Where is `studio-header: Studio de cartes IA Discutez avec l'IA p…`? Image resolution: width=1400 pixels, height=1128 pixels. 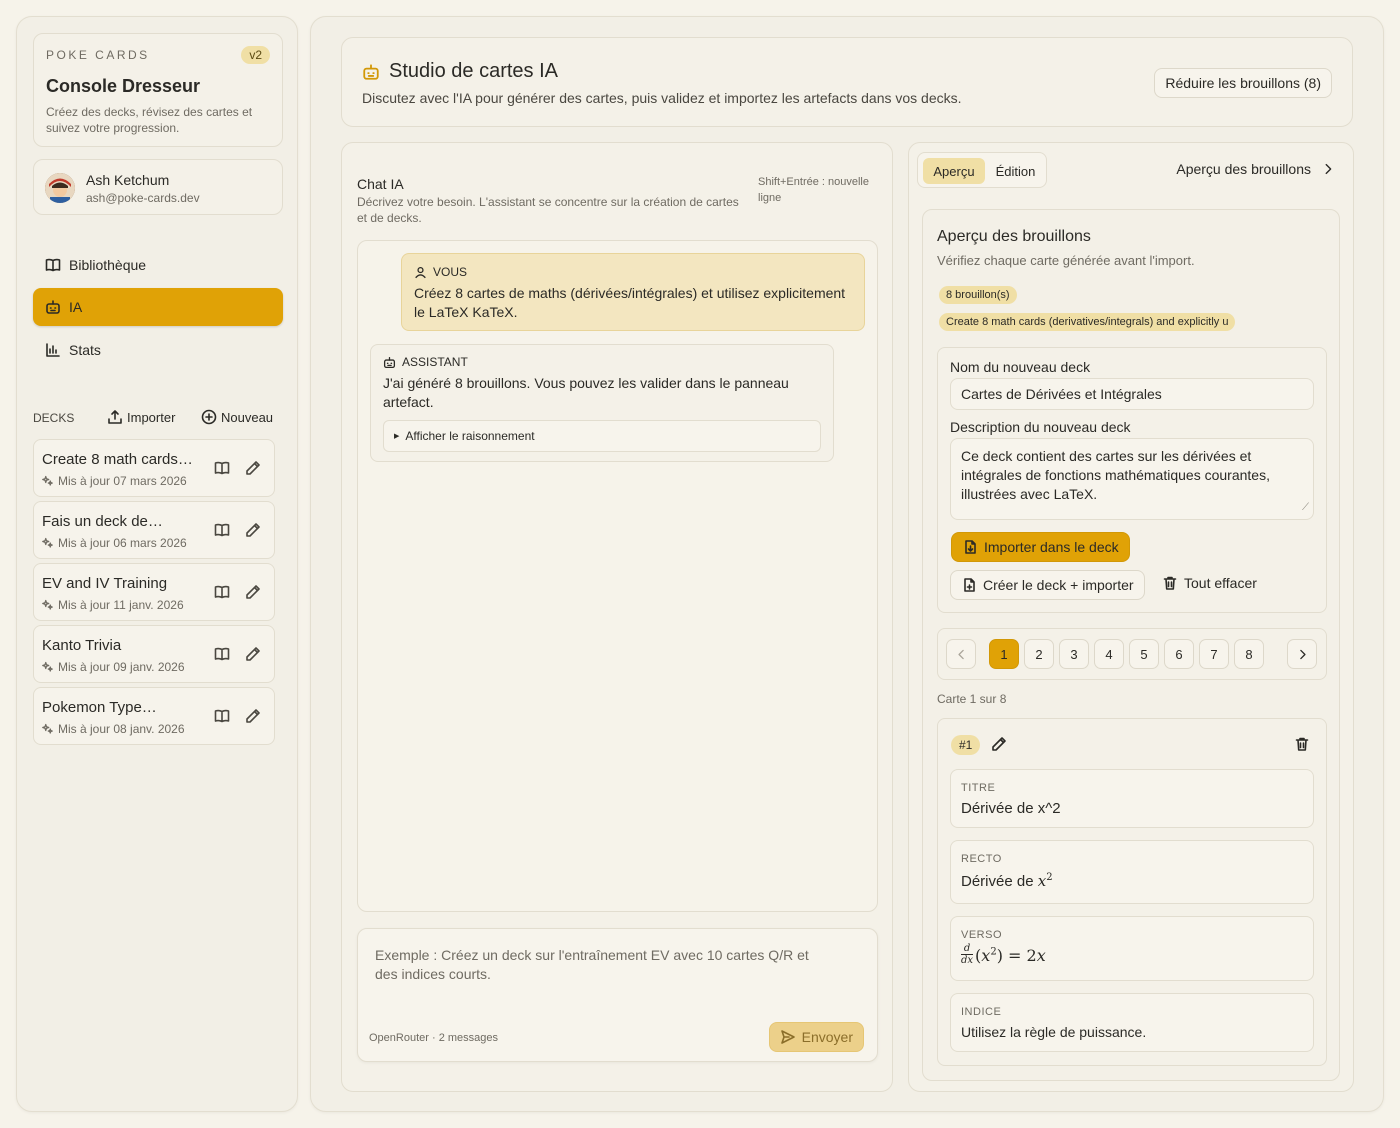 studio-header: Studio de cartes IA Discutez avec l'IA p… is located at coordinates (847, 82).